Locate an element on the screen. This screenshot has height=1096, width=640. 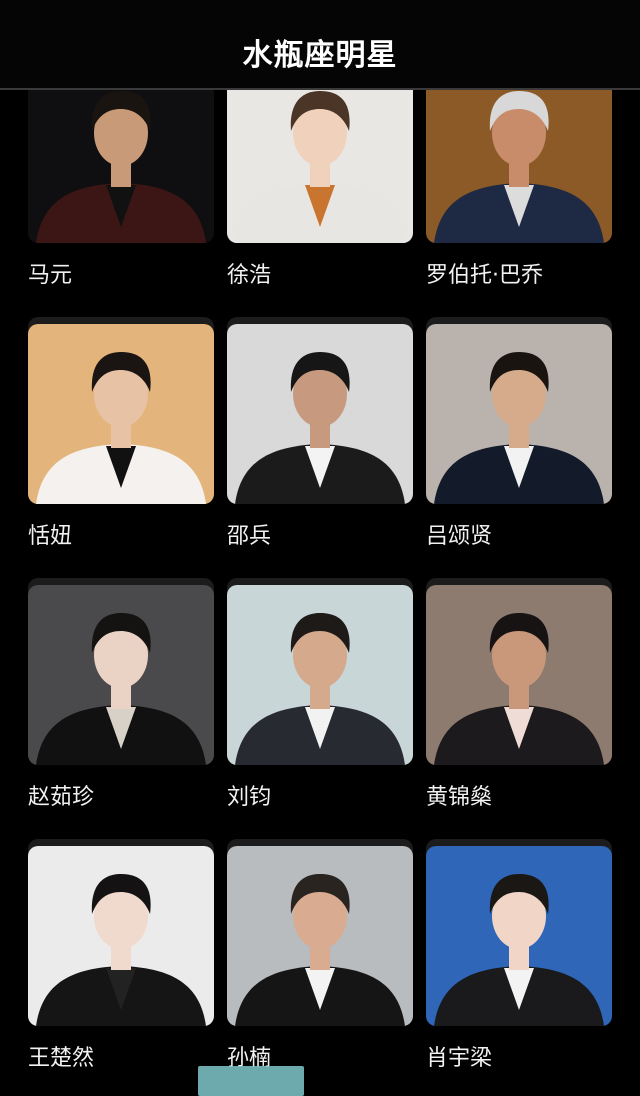
celebrity-card: 赵茹珍 is located at coordinates (122, 697).